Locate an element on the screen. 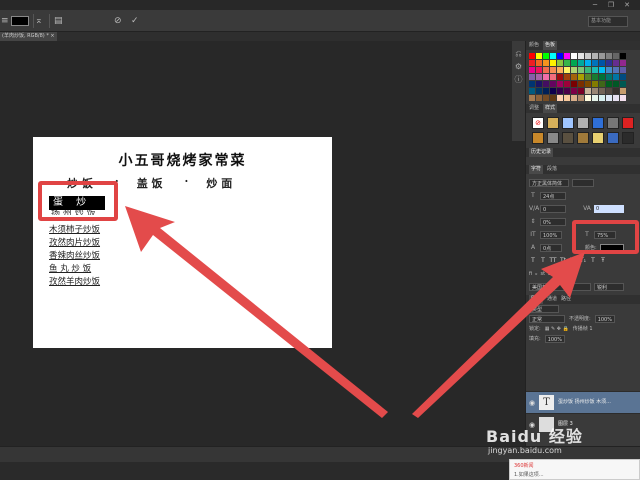 The width and height of the screenshot is (640, 480). language-select: 美国英语 is located at coordinates (560, 286).